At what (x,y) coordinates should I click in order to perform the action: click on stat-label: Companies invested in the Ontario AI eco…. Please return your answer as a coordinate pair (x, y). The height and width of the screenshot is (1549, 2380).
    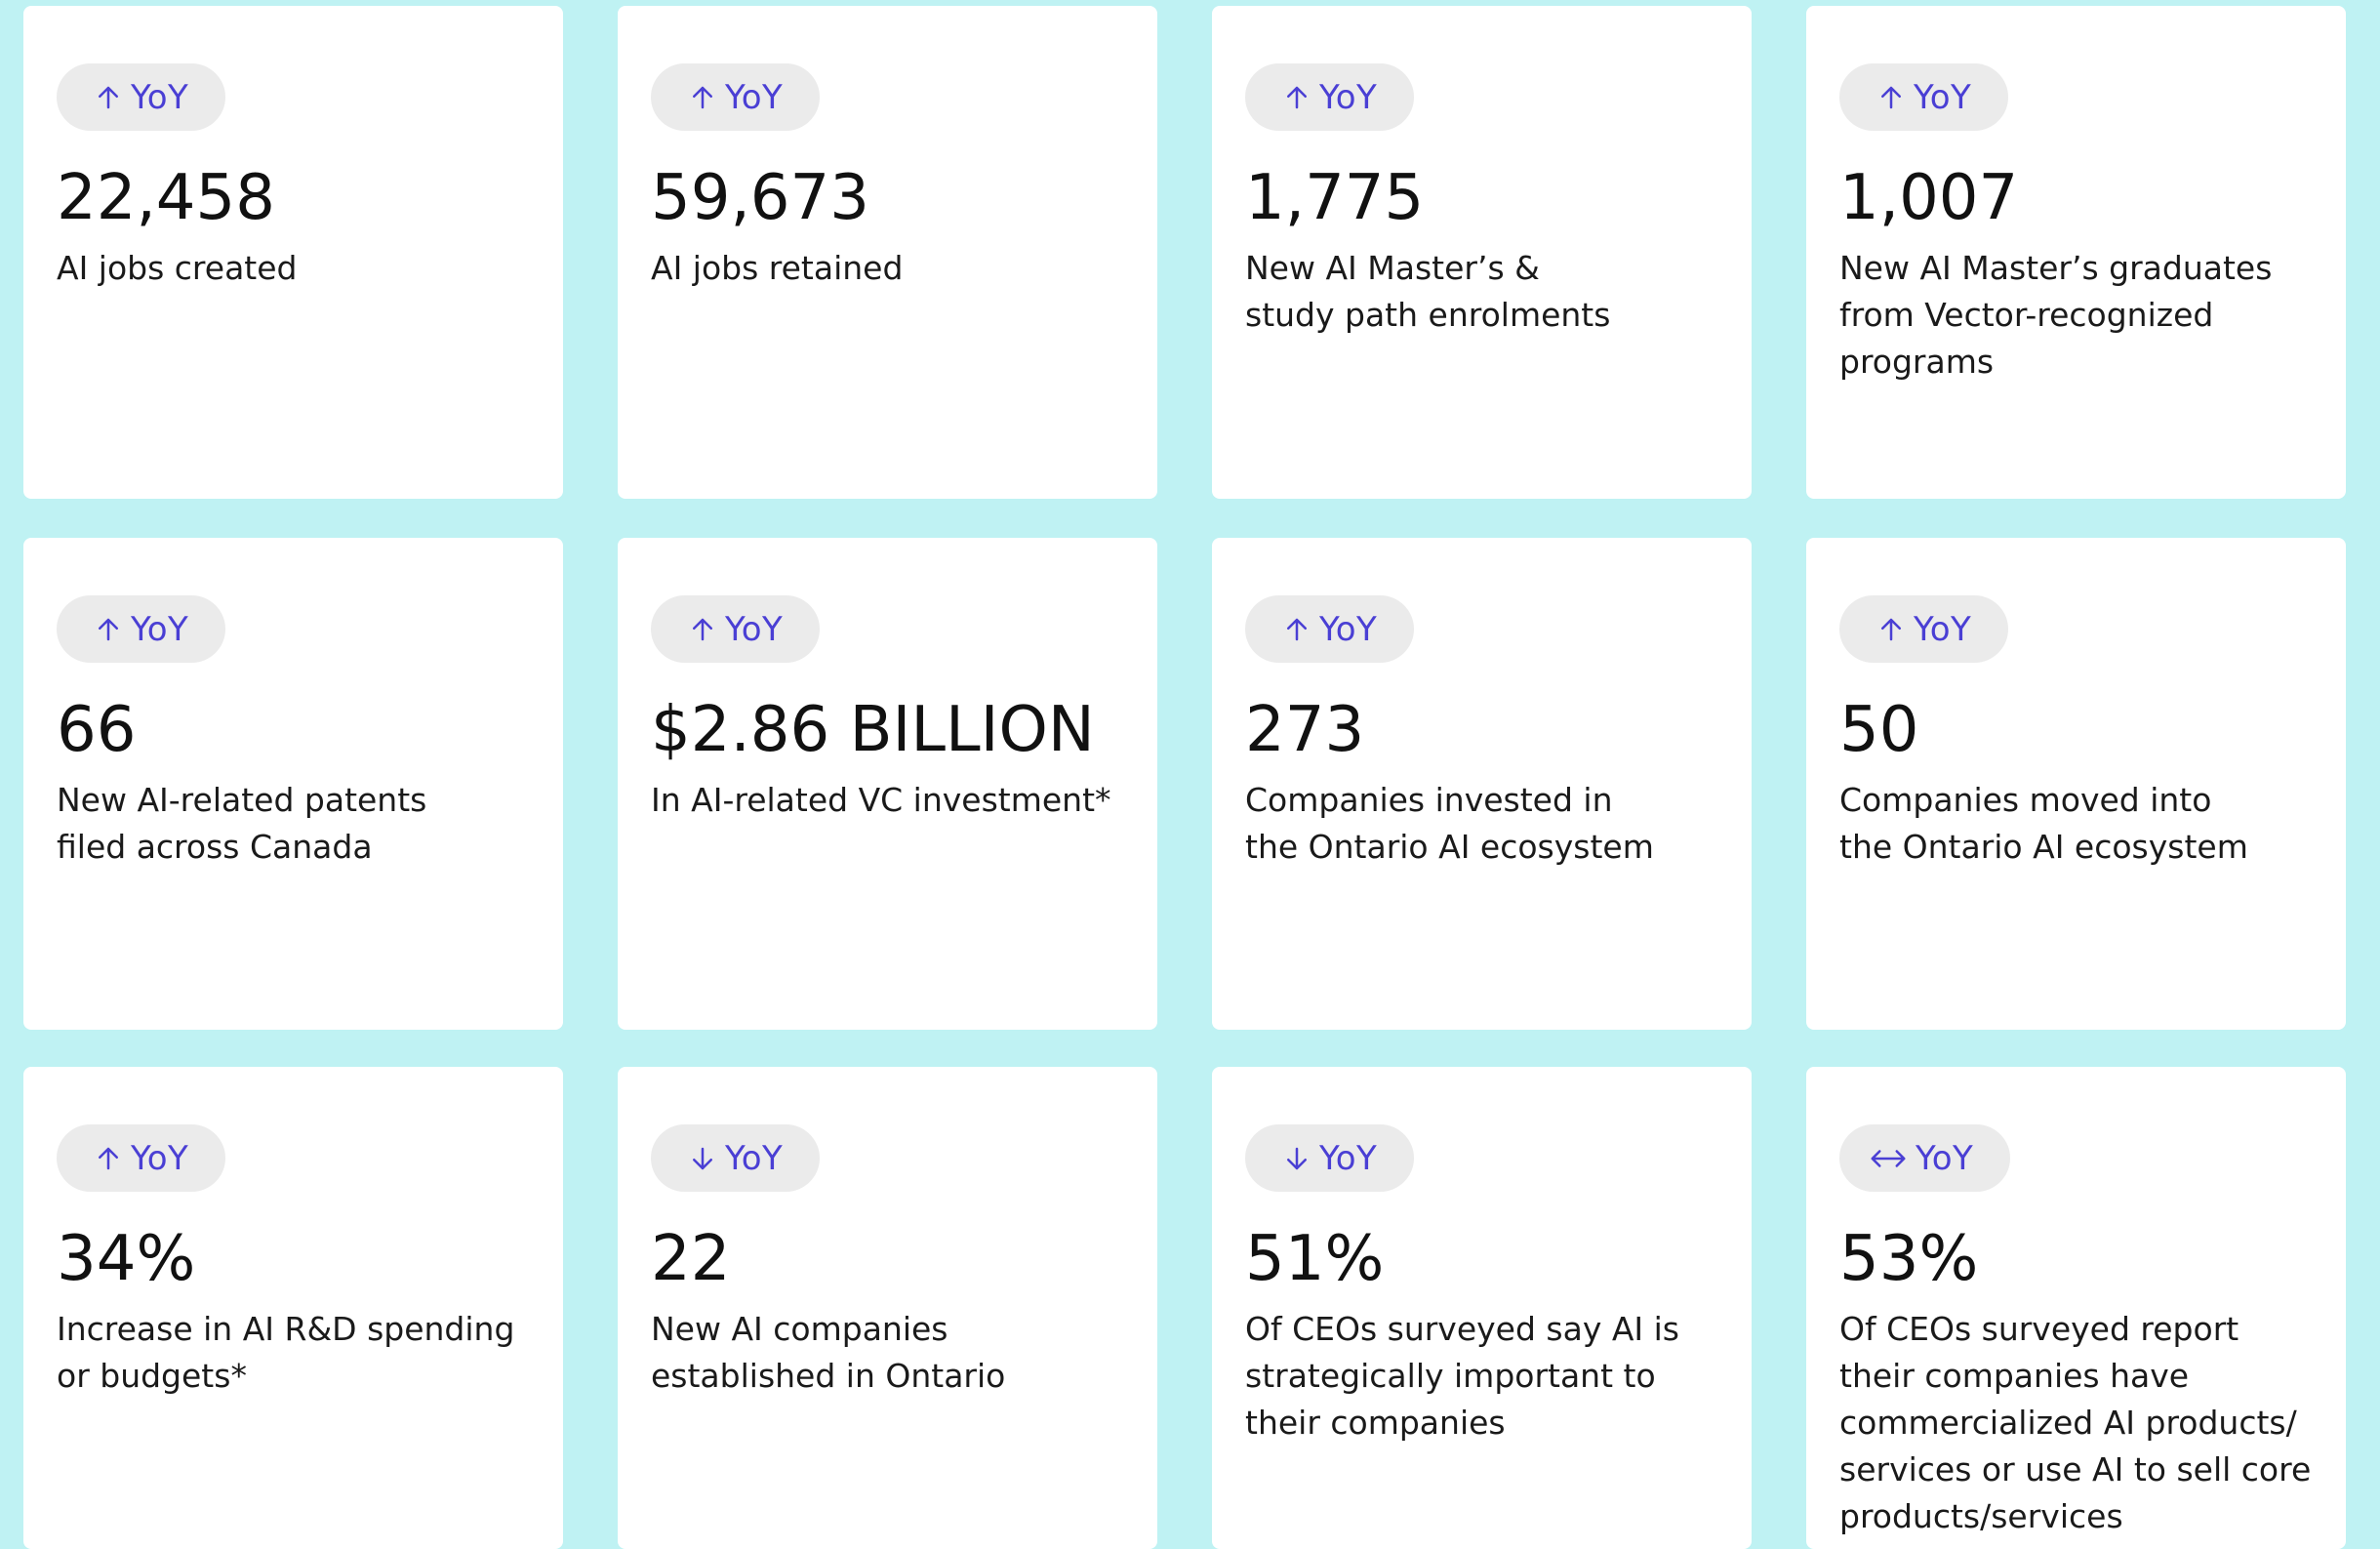
    Looking at the image, I should click on (1449, 824).